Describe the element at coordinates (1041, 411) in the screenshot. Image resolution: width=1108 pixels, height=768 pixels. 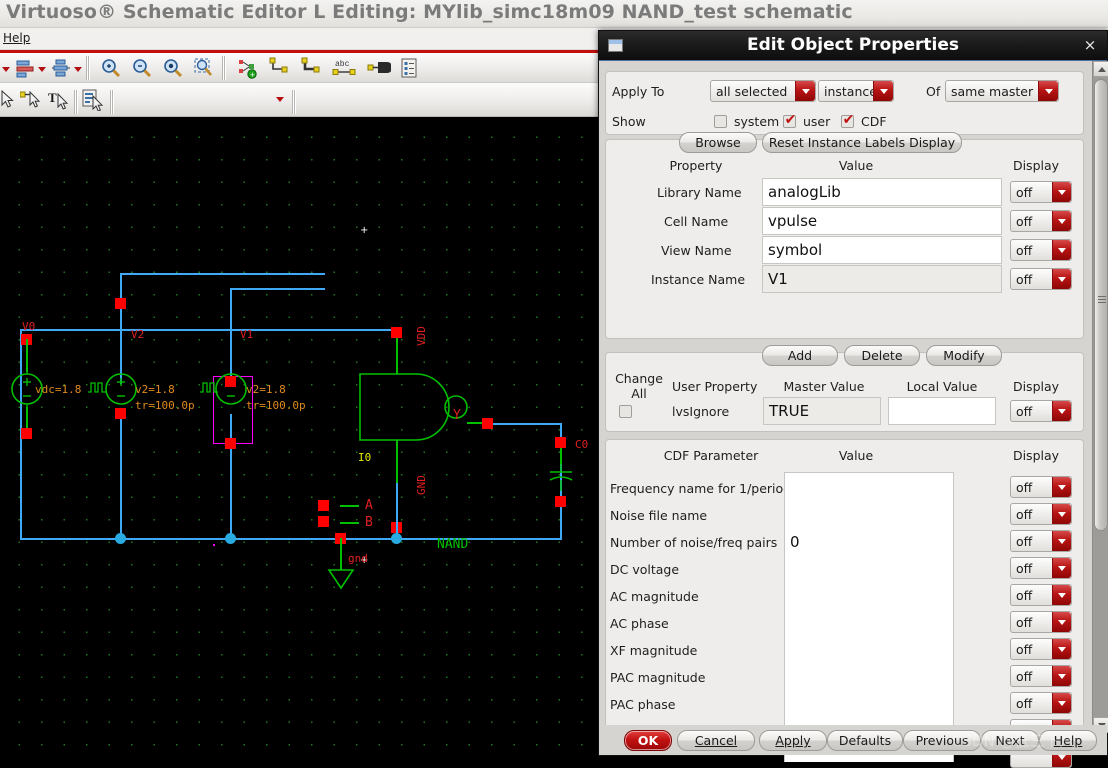
I see `user-property-display-combo: off` at that location.